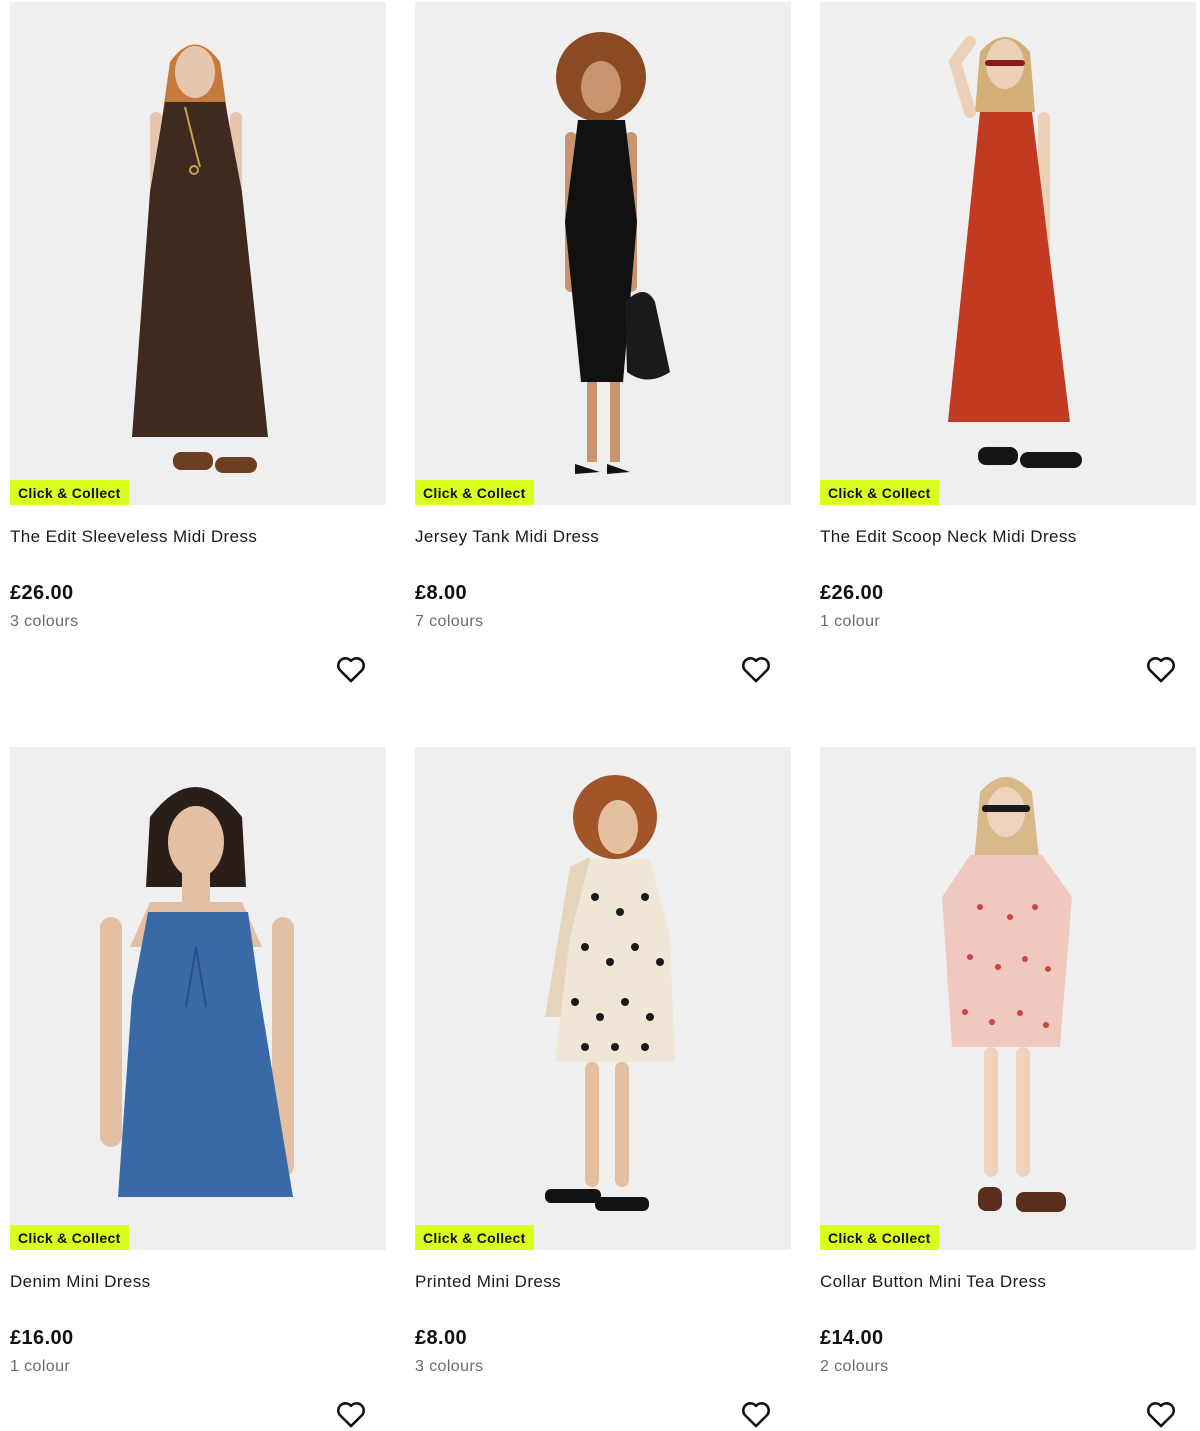 The width and height of the screenshot is (1200, 1431). Describe the element at coordinates (80, 1282) in the screenshot. I see `product-title: Denim Mini Dress` at that location.